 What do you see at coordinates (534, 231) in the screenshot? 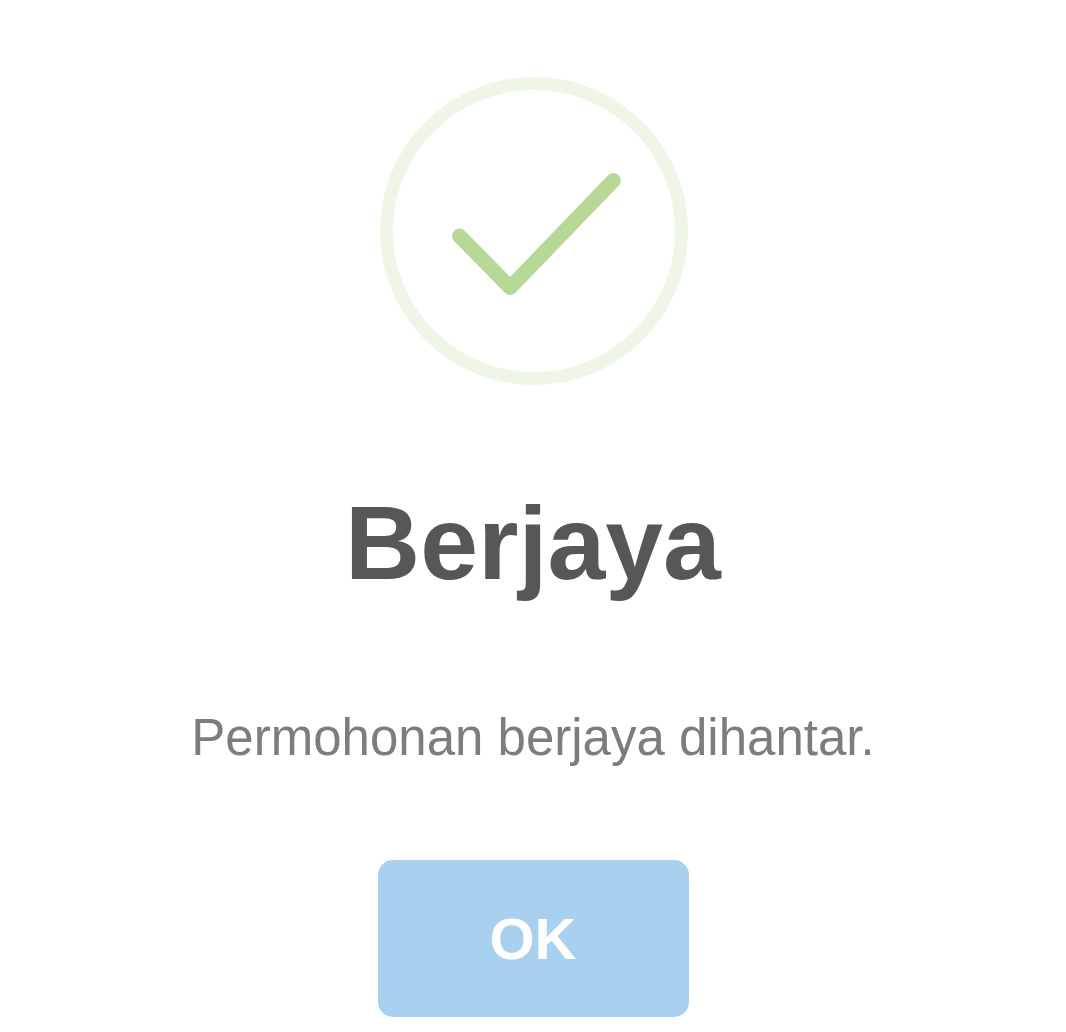
I see `success-check-icon` at bounding box center [534, 231].